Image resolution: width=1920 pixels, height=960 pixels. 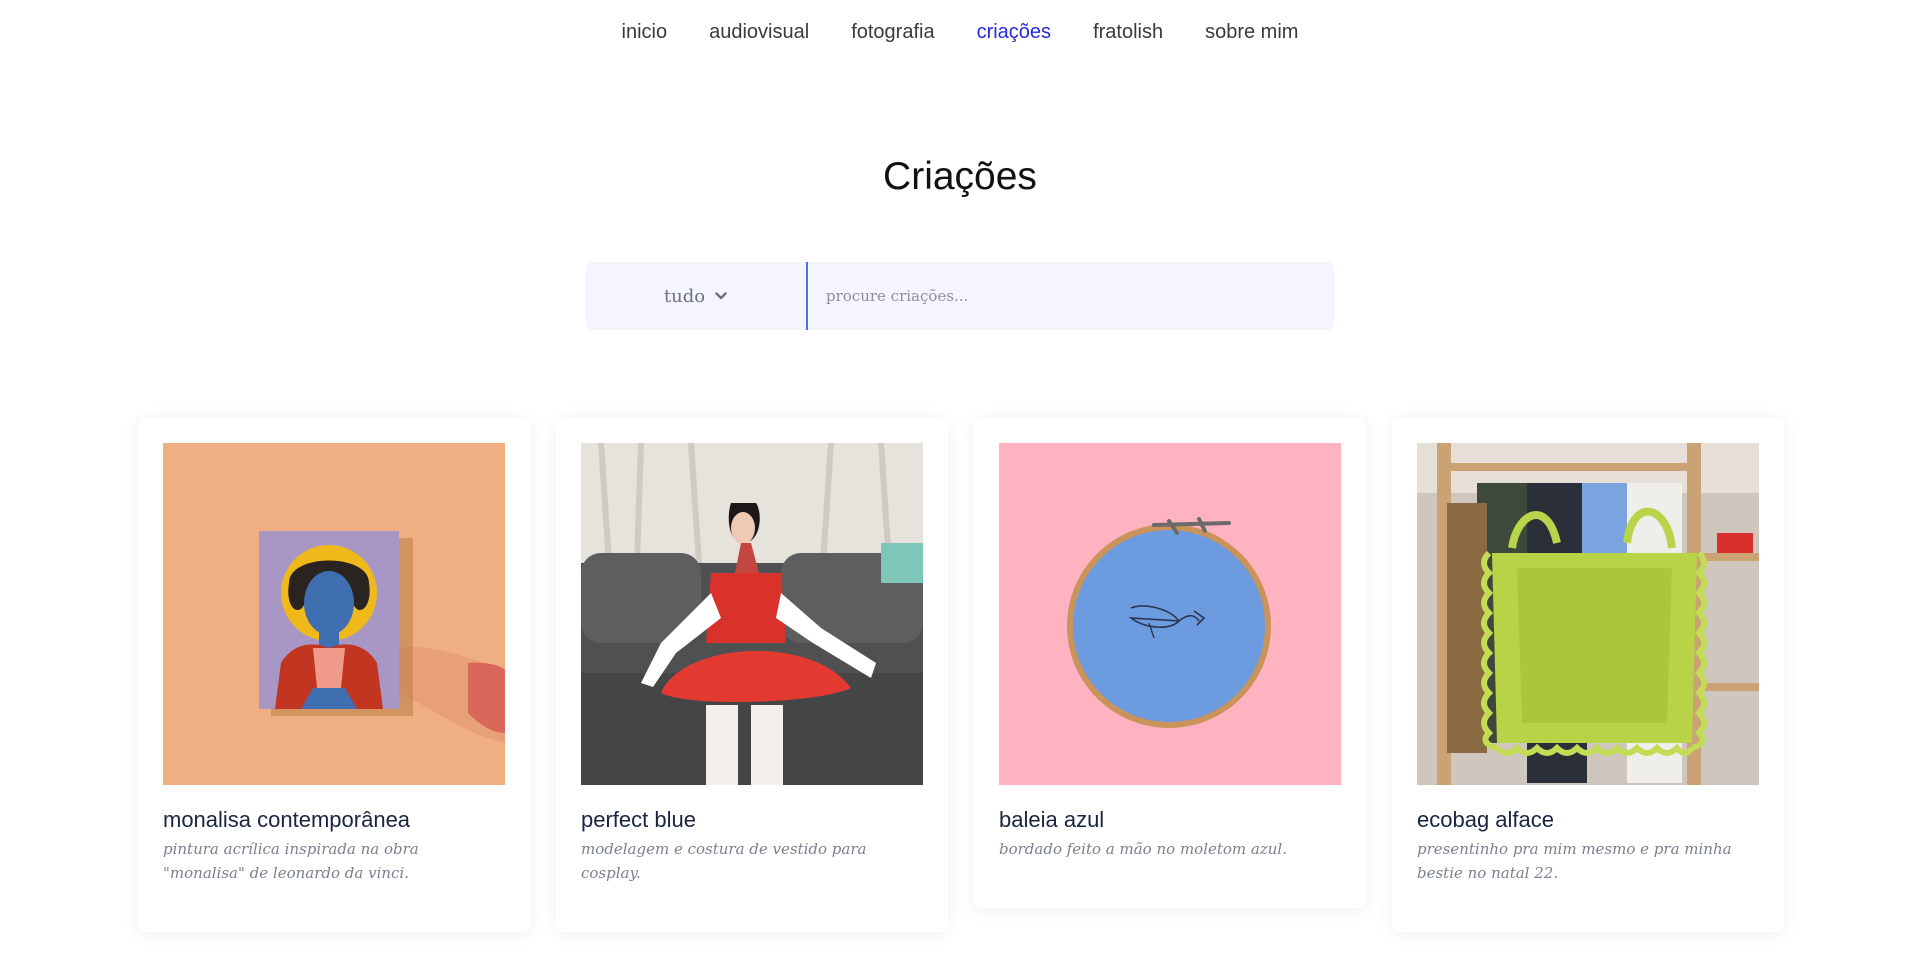 I want to click on chevron-down-icon, so click(x=721, y=296).